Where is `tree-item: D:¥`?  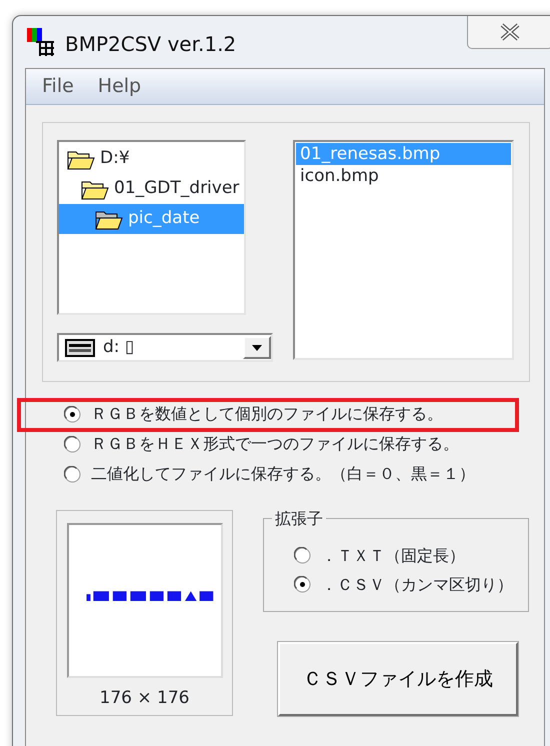 tree-item: D:¥ is located at coordinates (151, 159).